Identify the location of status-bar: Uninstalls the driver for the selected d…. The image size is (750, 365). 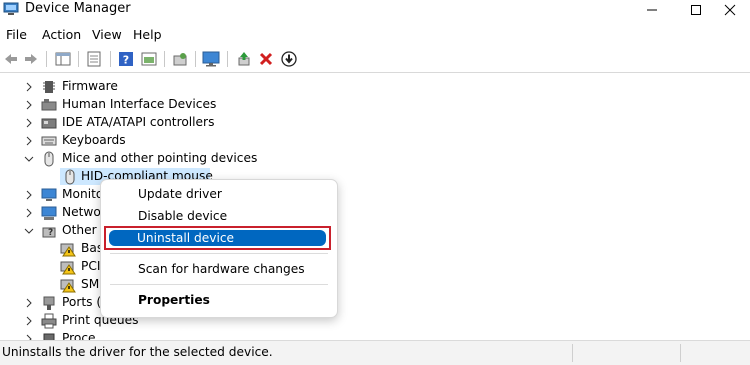
(375, 352).